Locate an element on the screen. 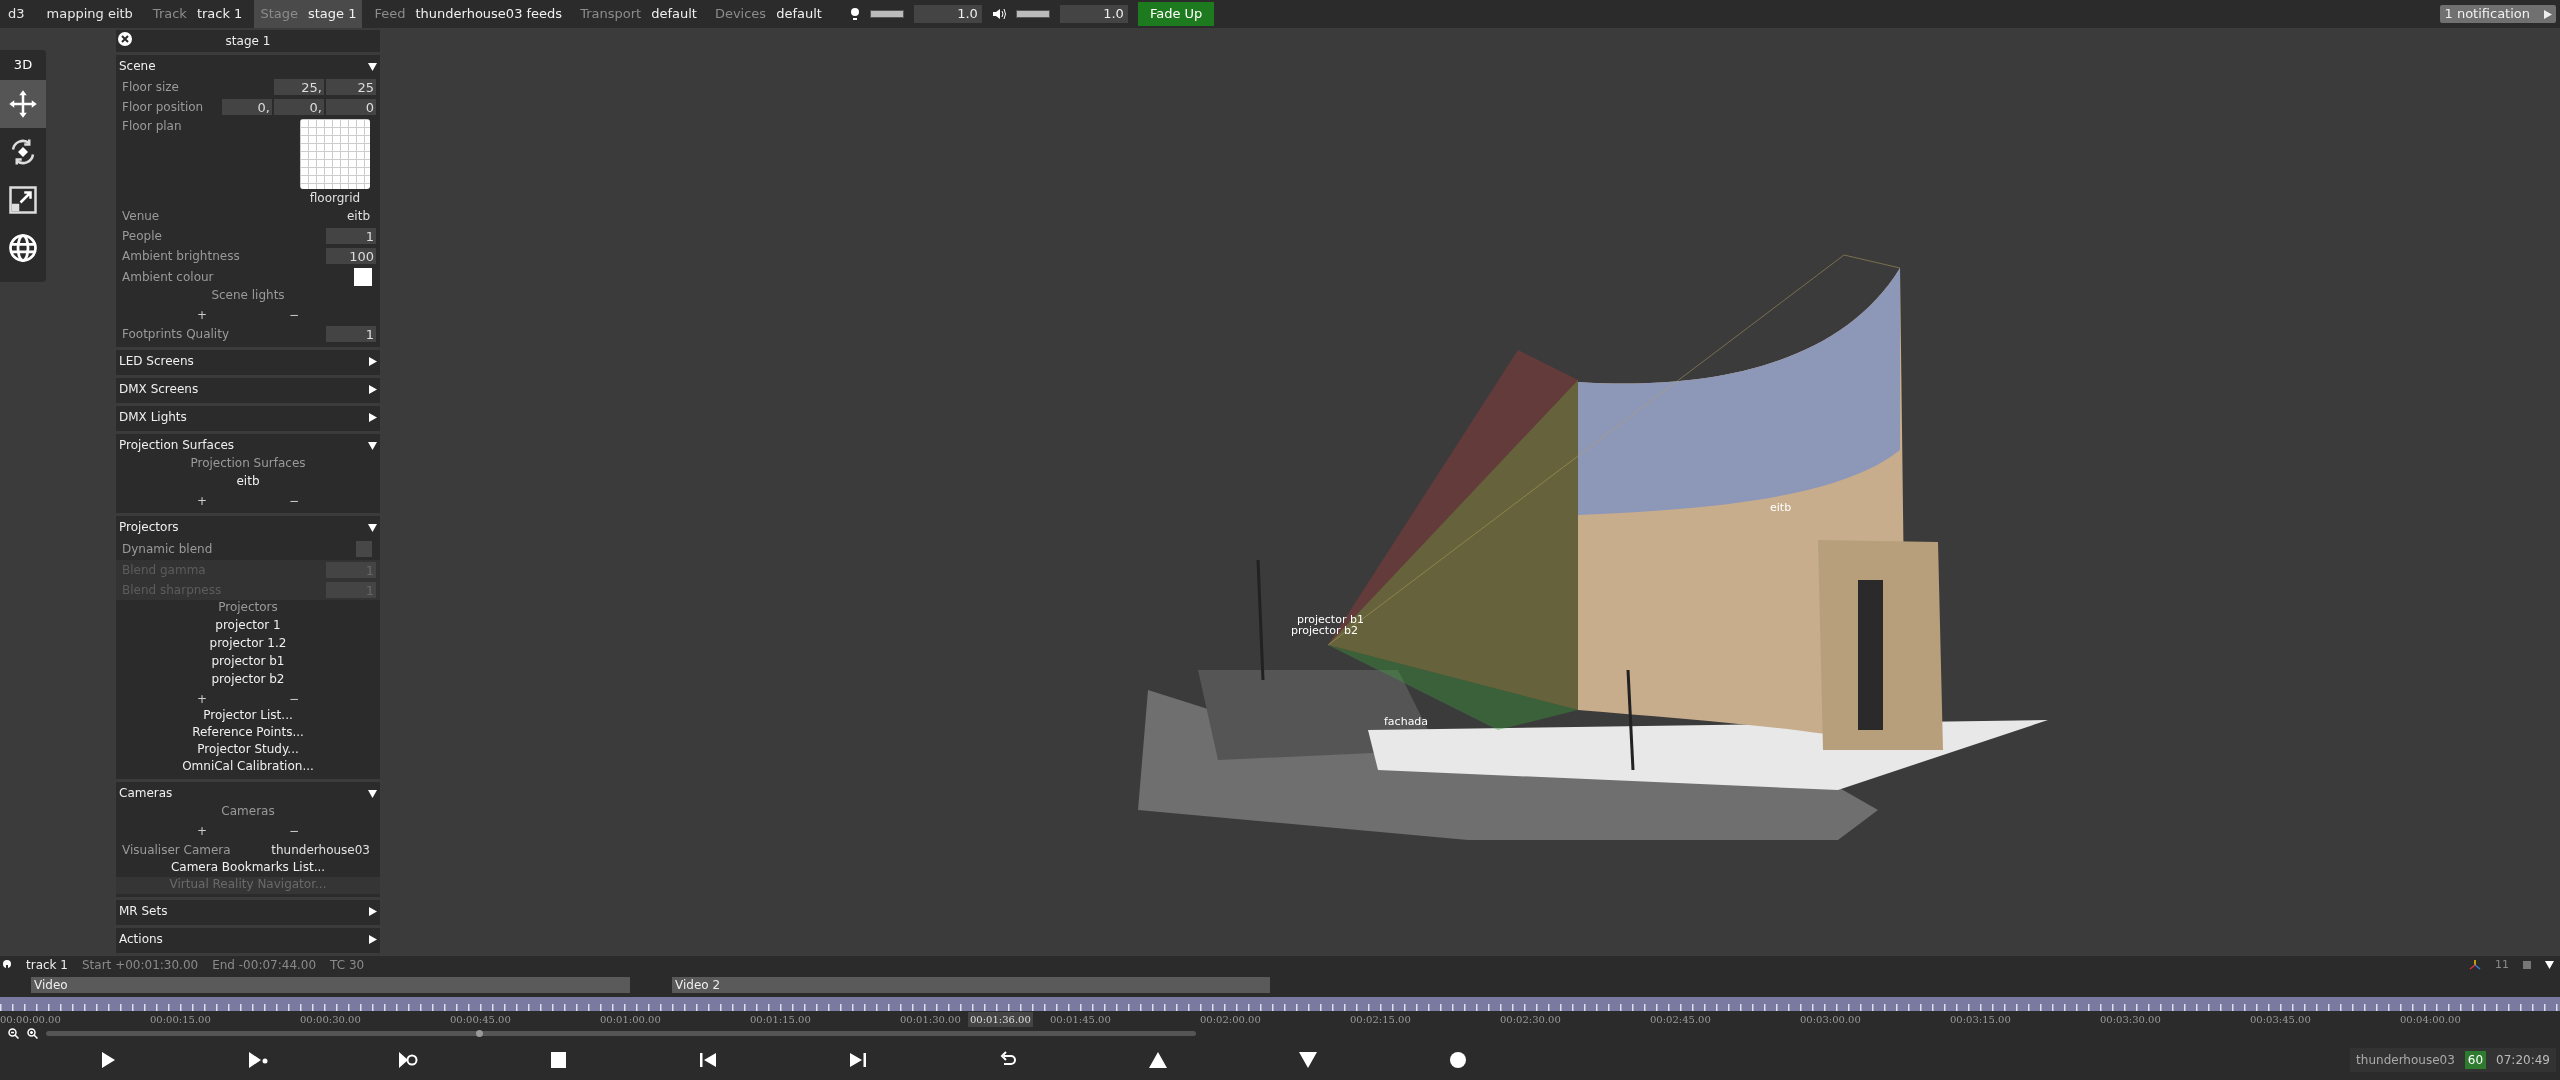 The height and width of the screenshot is (1080, 2560). time-tick-label: 00:01:00.00 is located at coordinates (630, 1019).